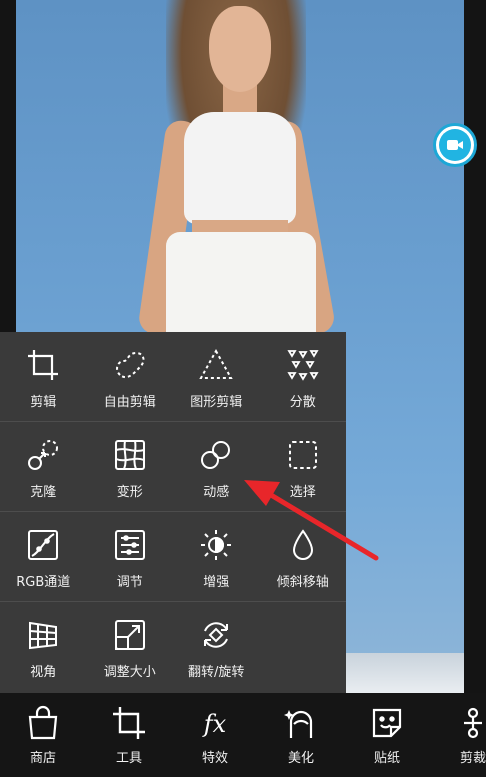 This screenshot has height=777, width=486. What do you see at coordinates (240, 168) in the screenshot?
I see `photo-subject-top` at bounding box center [240, 168].